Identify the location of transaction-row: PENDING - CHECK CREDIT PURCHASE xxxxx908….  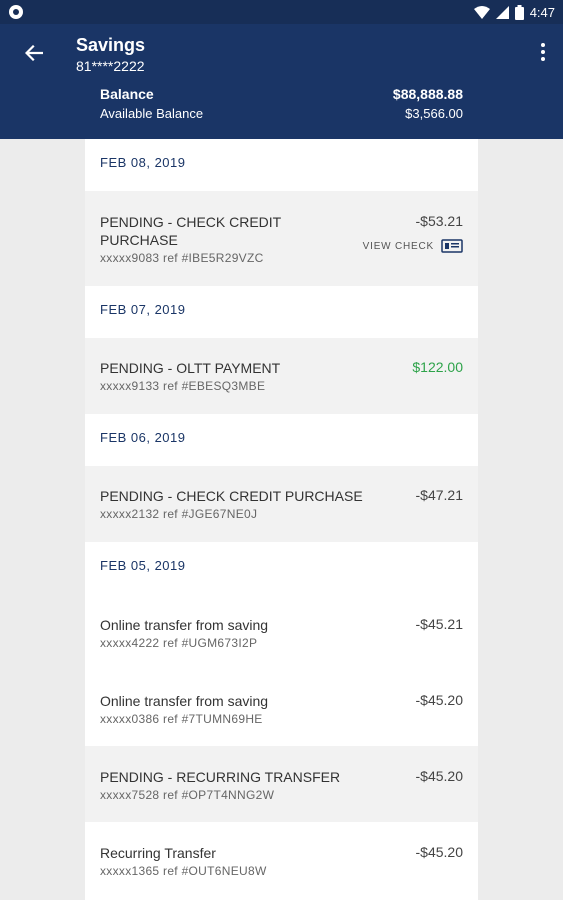
(281, 238).